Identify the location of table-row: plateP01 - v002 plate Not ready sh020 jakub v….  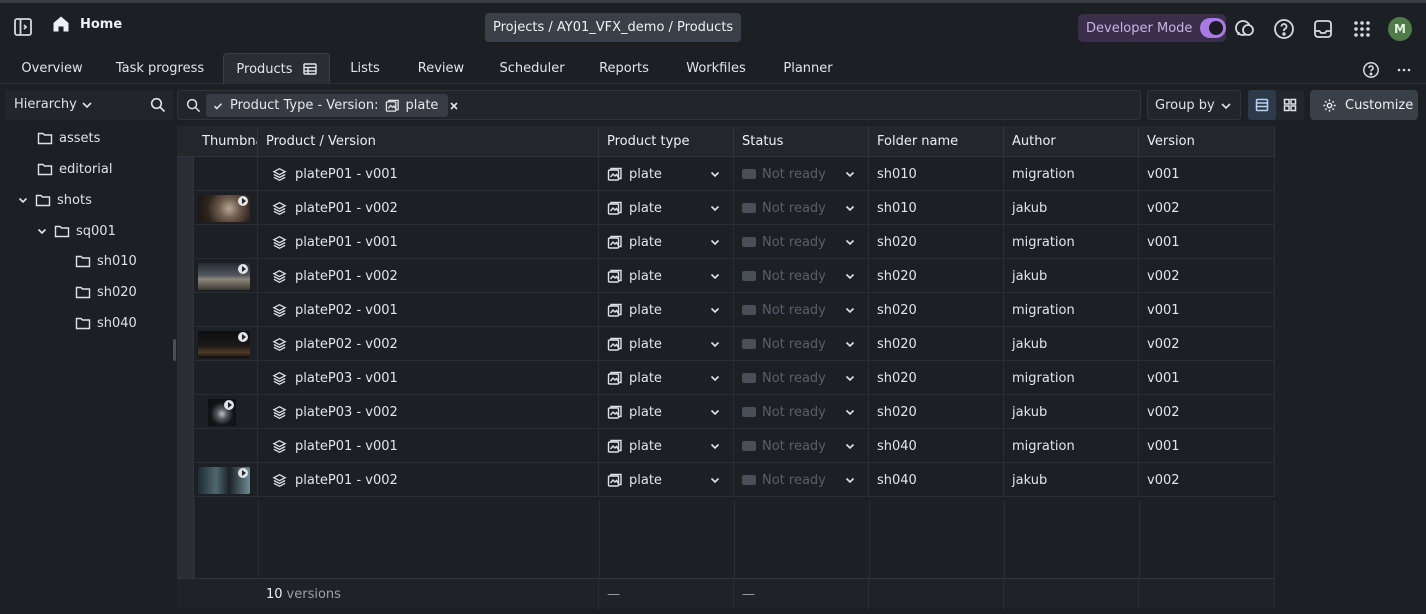
(726, 276).